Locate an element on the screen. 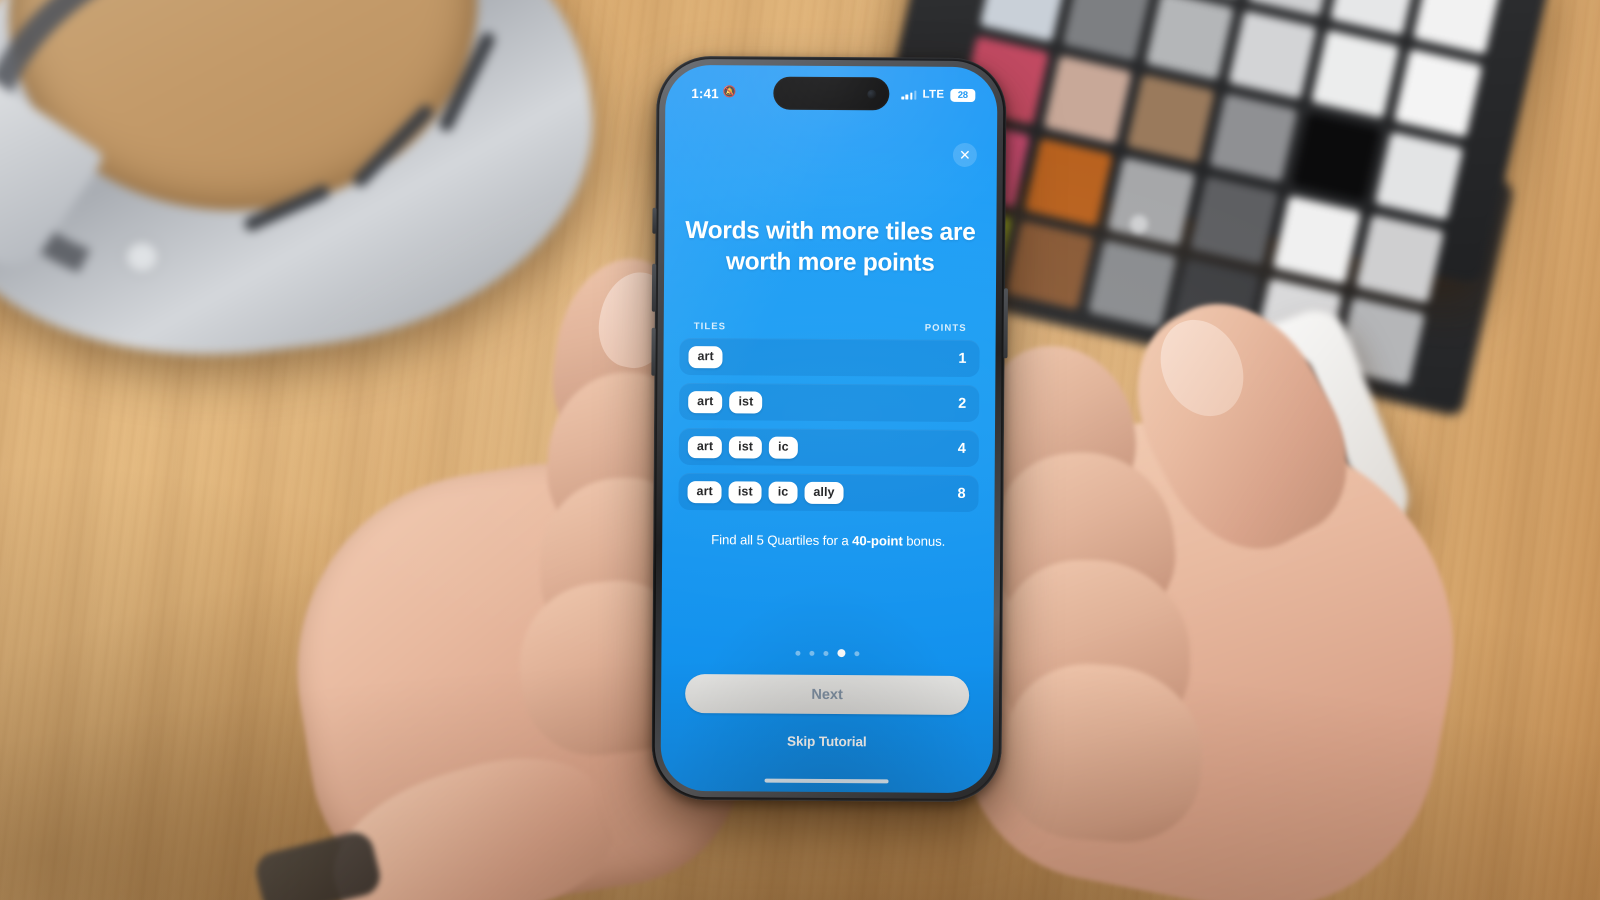 This screenshot has width=1600, height=900. column-header-tiles: TILES is located at coordinates (710, 327).